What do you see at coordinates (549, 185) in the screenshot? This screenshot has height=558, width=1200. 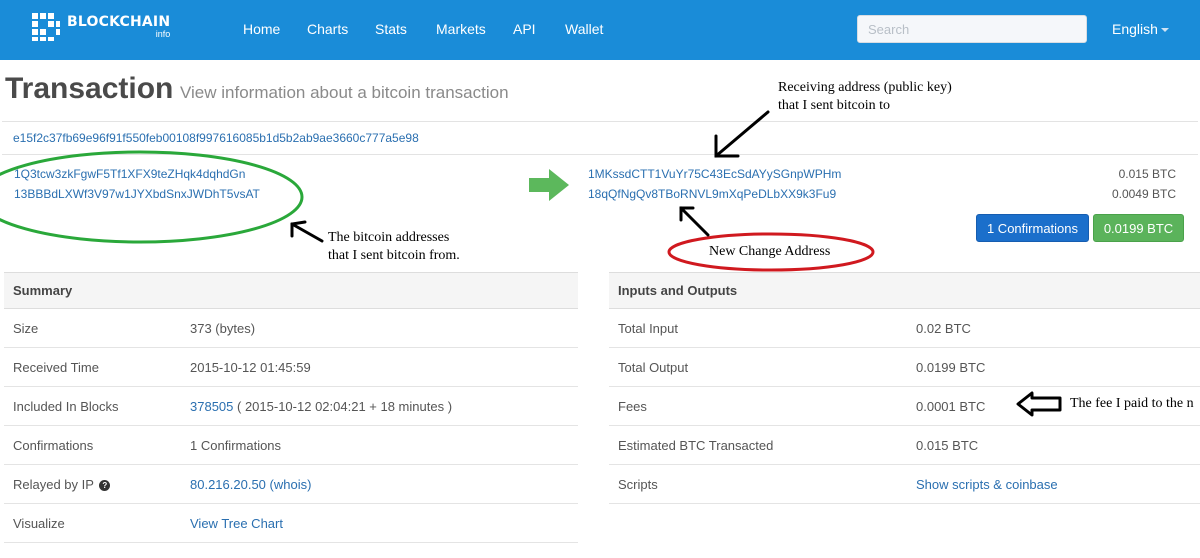 I see `arrow-right-icon` at bounding box center [549, 185].